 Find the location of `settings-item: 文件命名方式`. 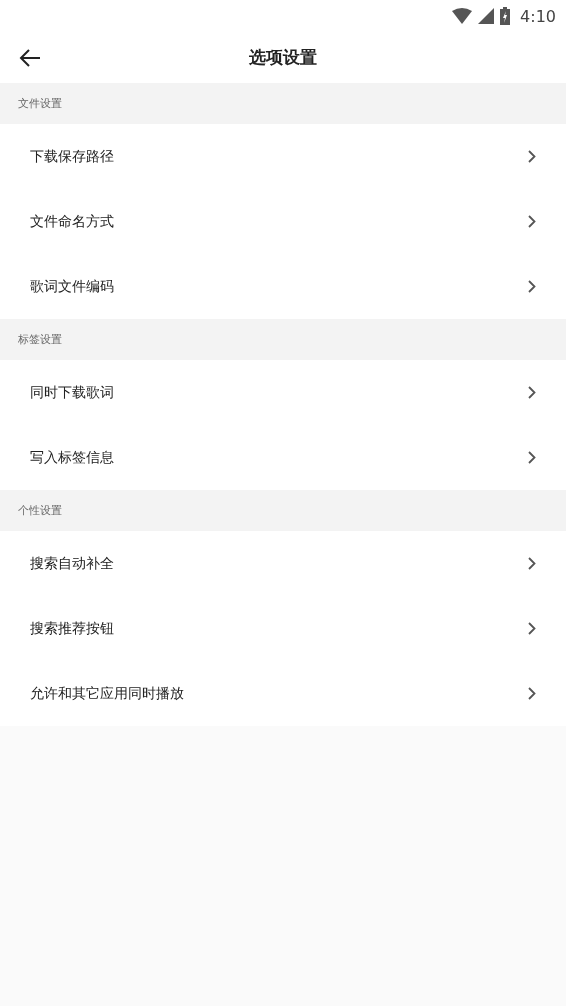

settings-item: 文件命名方式 is located at coordinates (283, 221).